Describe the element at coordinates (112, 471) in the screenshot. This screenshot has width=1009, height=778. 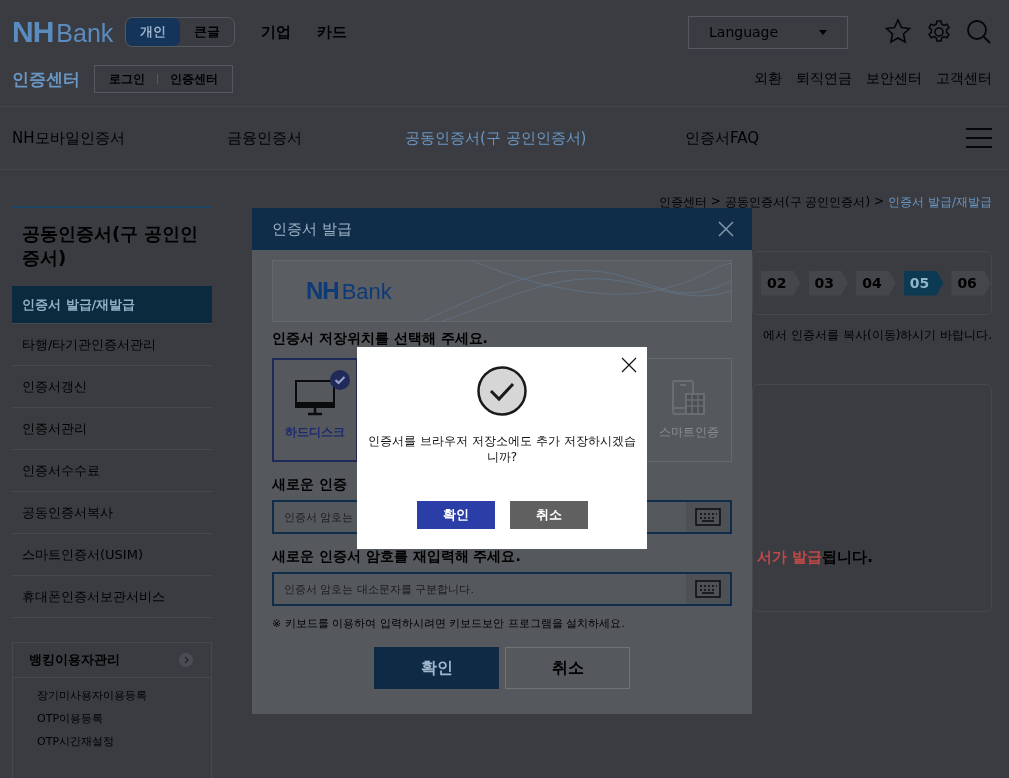
I see `sidebar-item: 인증서수수료` at that location.